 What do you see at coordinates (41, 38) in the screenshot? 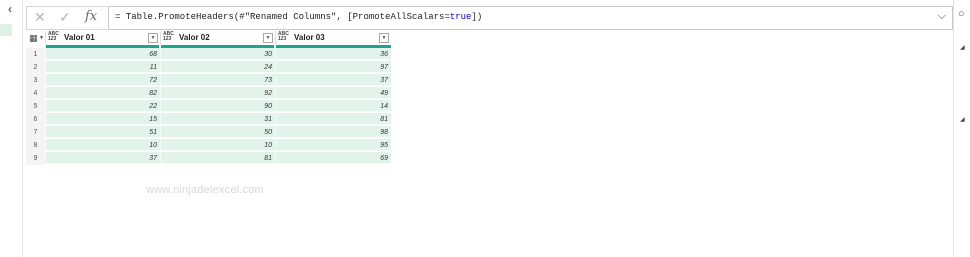
I see `chevron-down-icon: ▼` at bounding box center [41, 38].